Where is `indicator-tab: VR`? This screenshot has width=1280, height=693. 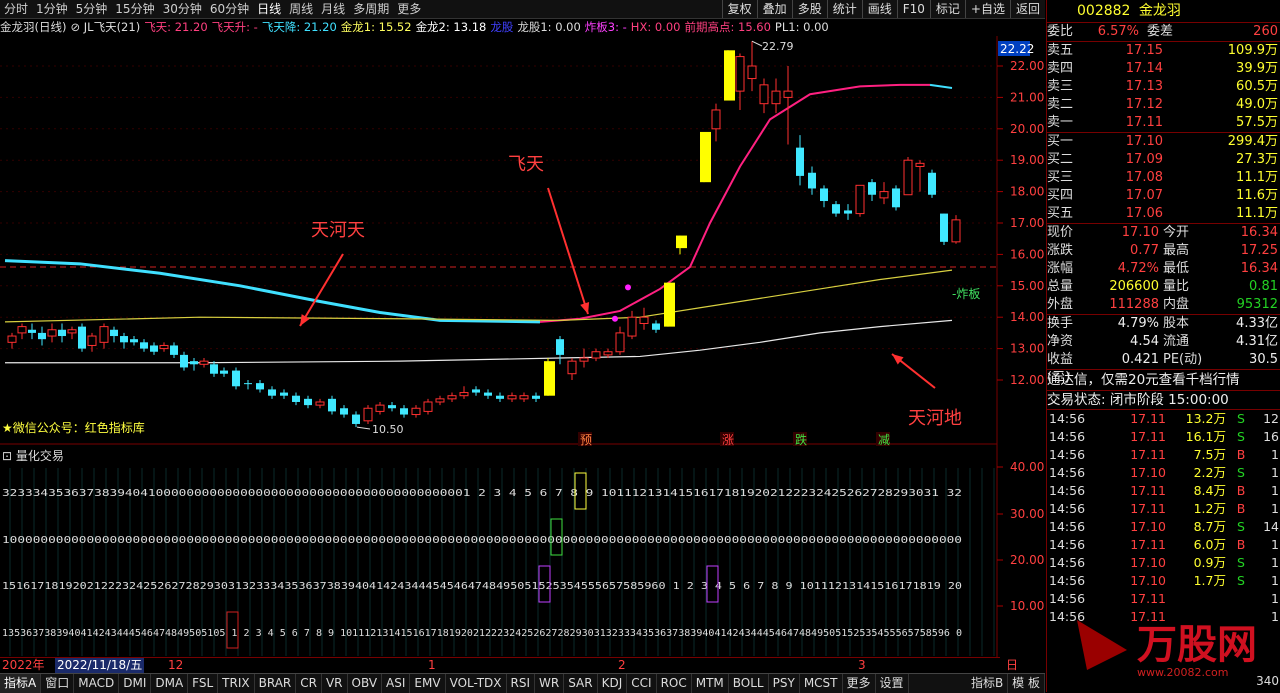 indicator-tab: VR is located at coordinates (335, 683).